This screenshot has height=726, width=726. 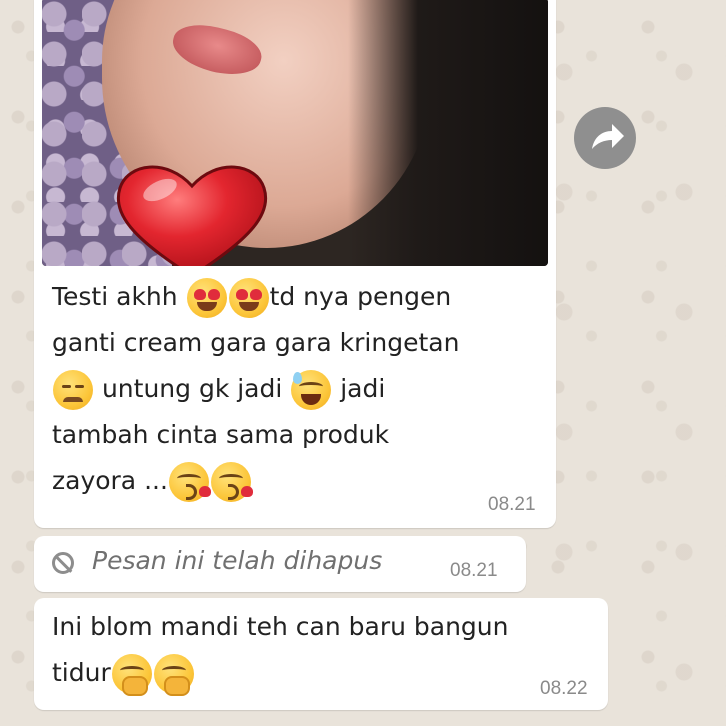 What do you see at coordinates (73, 390) in the screenshot?
I see `disappointed-emoji-icon` at bounding box center [73, 390].